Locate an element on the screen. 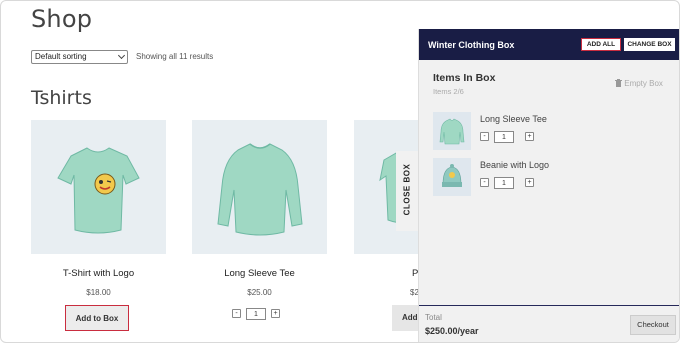 This screenshot has height=343, width=680. change-box-button: CHANGE BOX is located at coordinates (649, 44).